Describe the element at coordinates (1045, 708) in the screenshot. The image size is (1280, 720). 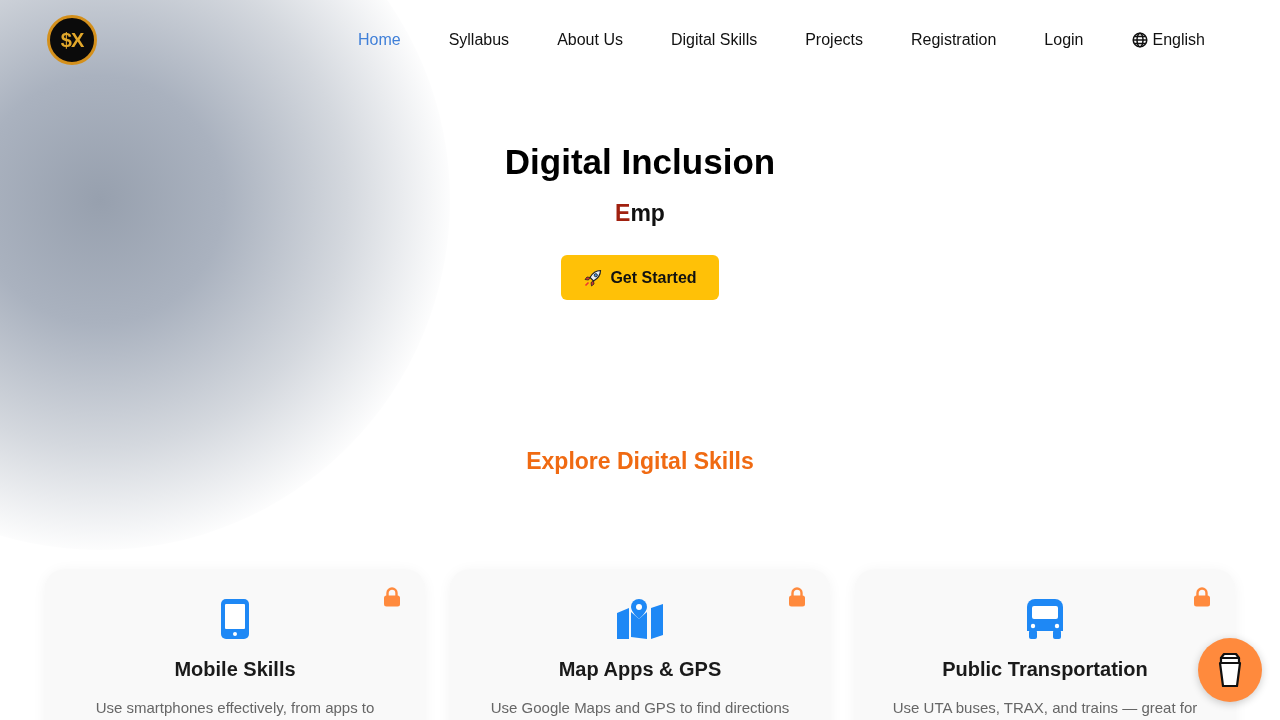
I see `card-description: Use UTA buses, TRAX, and trains — great for` at that location.